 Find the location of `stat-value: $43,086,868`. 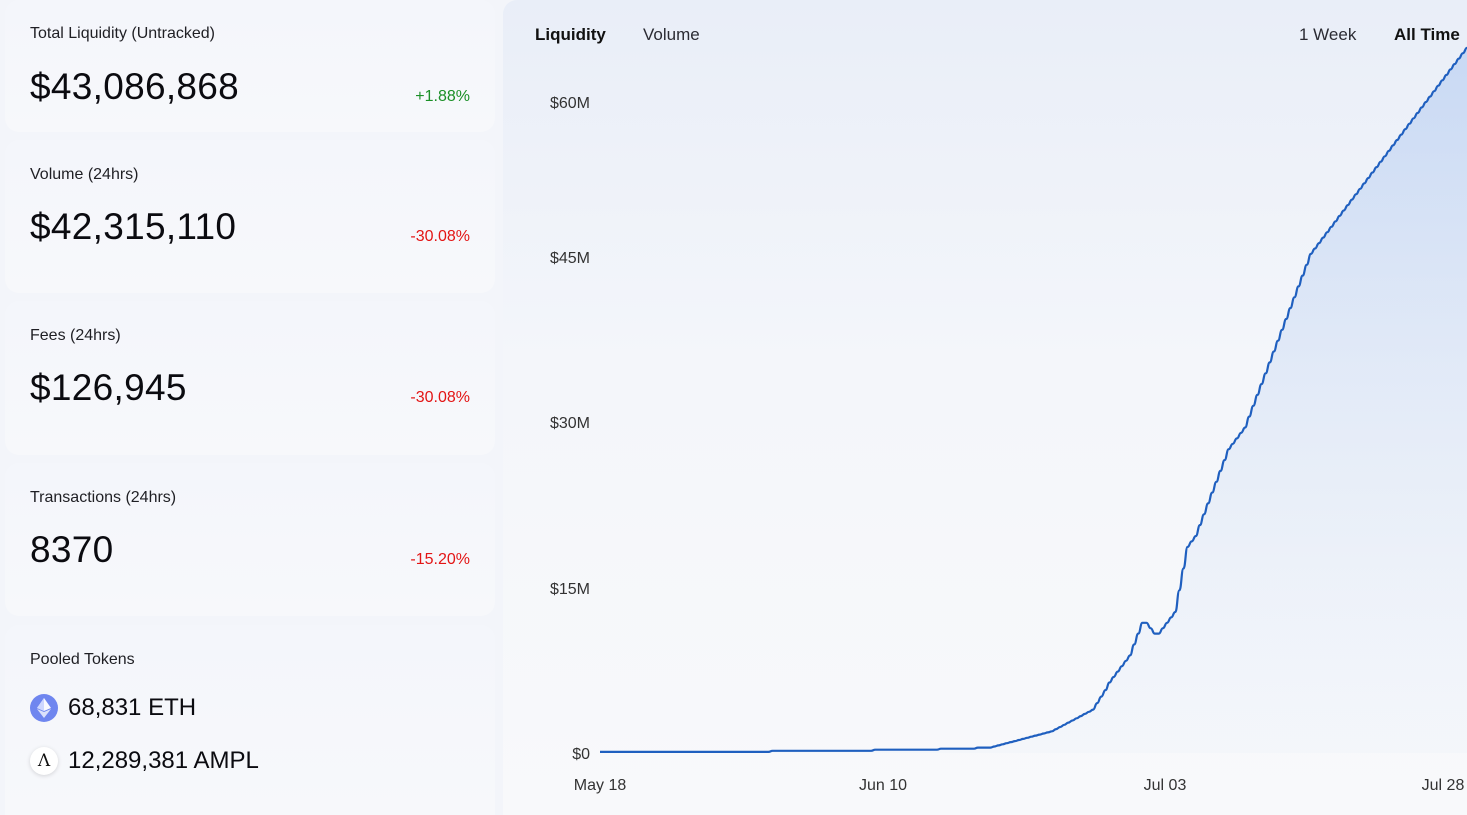

stat-value: $43,086,868 is located at coordinates (135, 86).